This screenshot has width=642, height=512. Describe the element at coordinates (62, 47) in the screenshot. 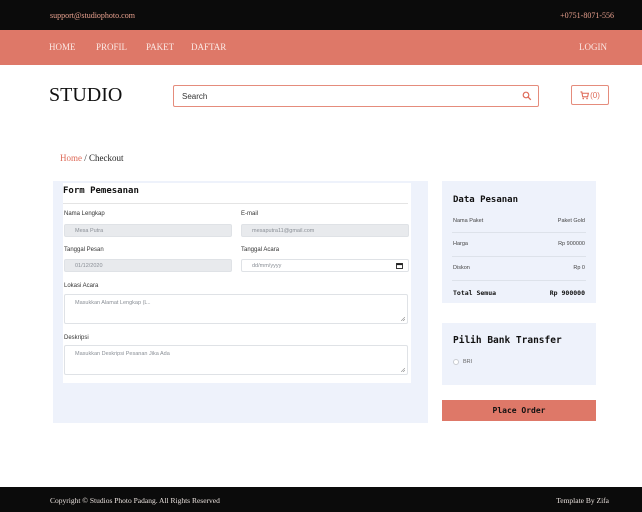

I see `nav-home: HOME` at that location.